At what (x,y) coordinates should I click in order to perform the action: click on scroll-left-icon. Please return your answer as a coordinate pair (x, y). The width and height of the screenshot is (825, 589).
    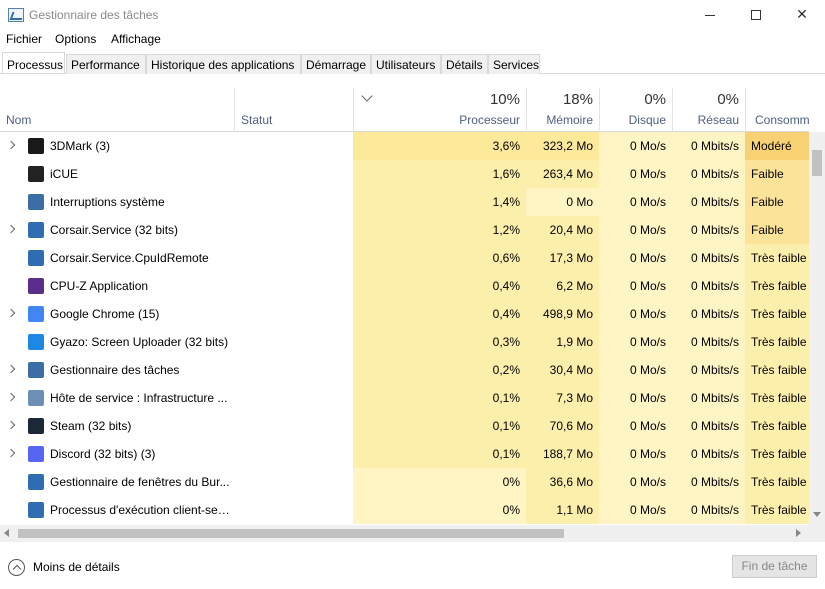
    Looking at the image, I should click on (6, 533).